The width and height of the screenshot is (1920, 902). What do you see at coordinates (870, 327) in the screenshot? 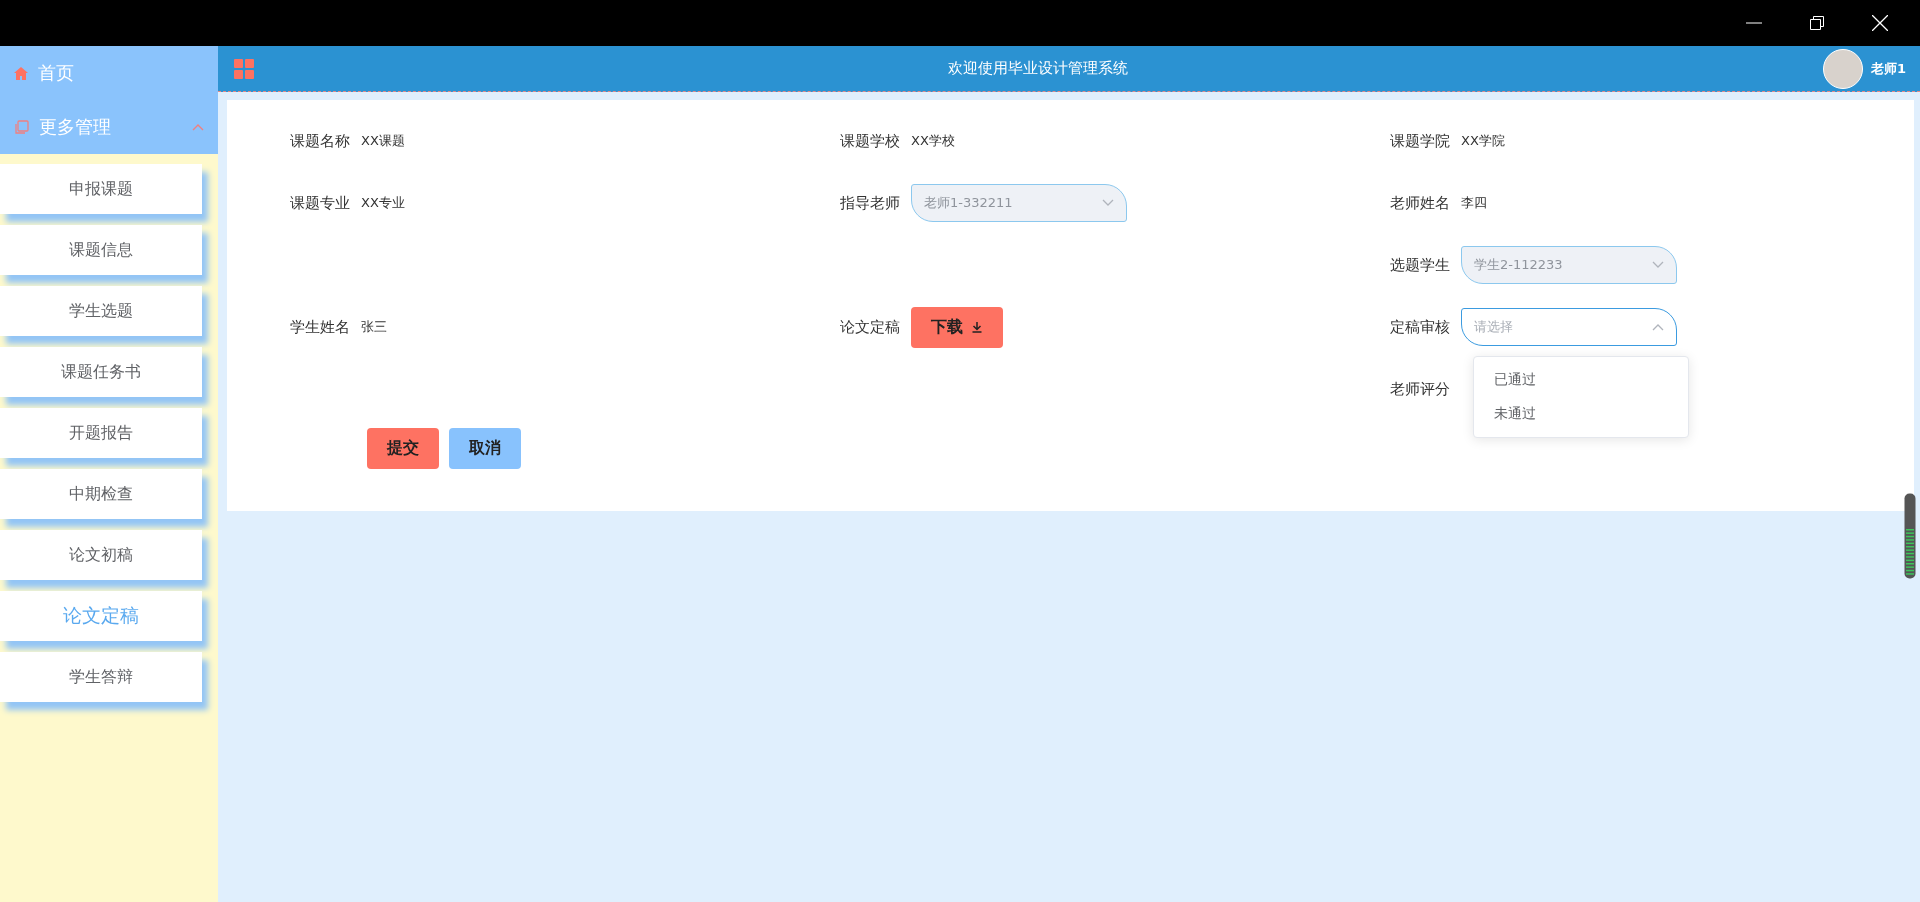
I see `field-label: 论文定稿` at bounding box center [870, 327].